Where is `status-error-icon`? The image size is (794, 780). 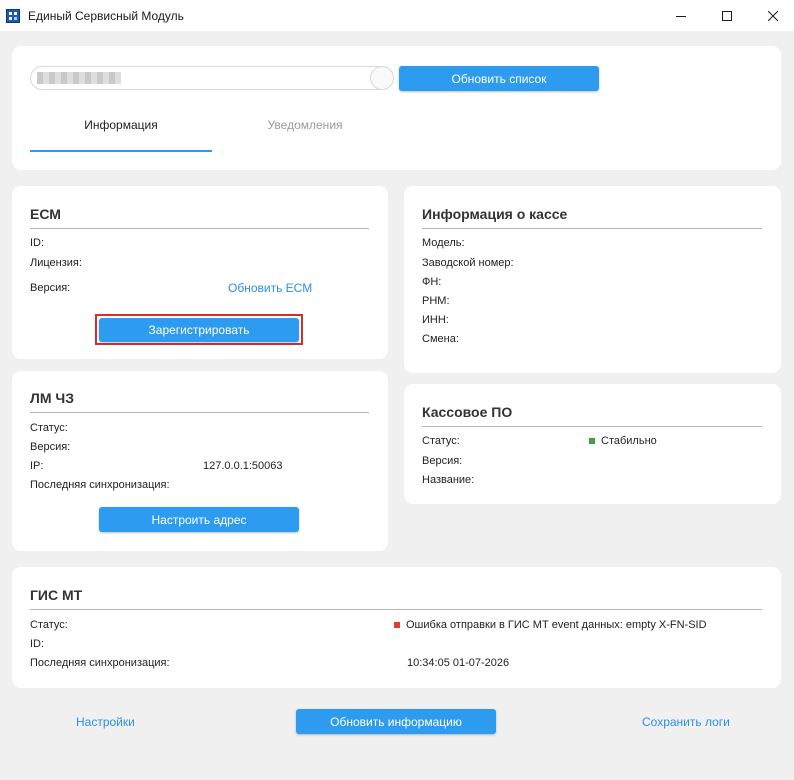
status-error-icon is located at coordinates (397, 625).